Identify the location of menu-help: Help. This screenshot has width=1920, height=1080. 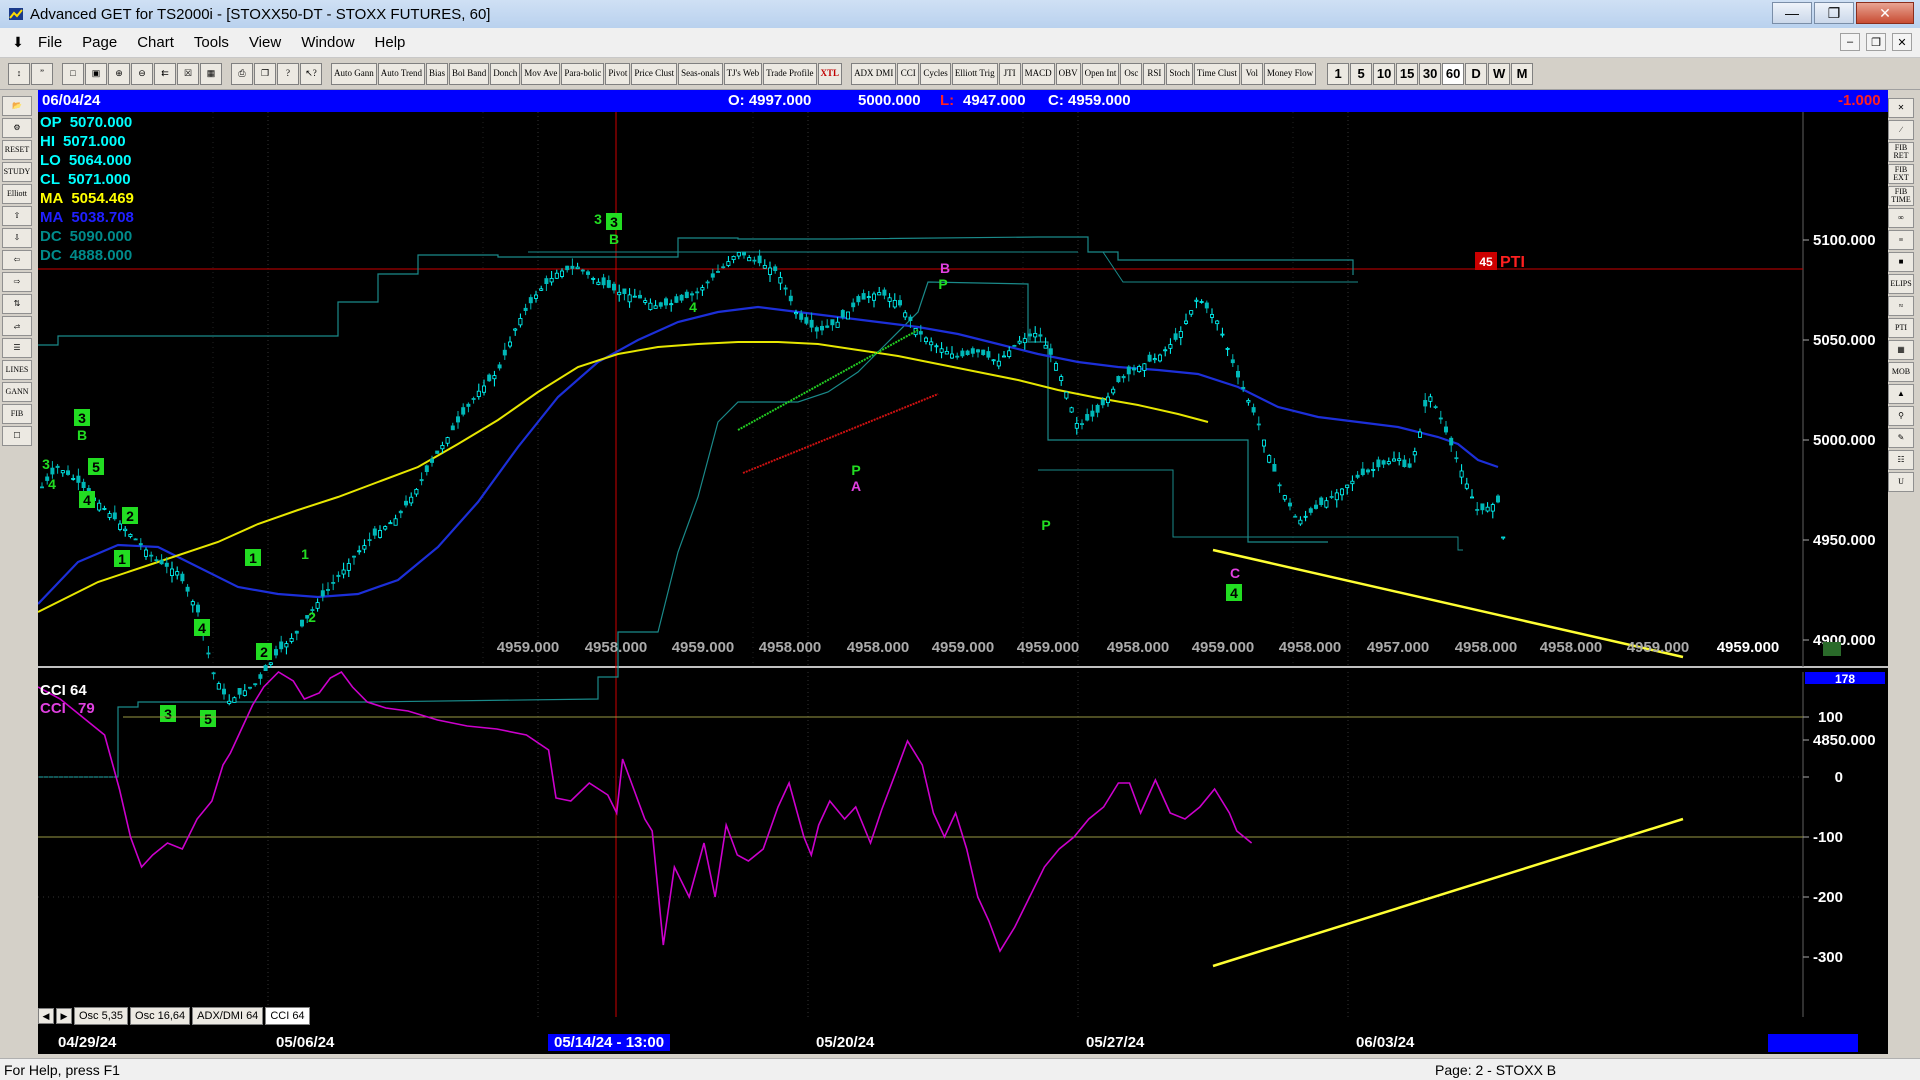
(390, 42).